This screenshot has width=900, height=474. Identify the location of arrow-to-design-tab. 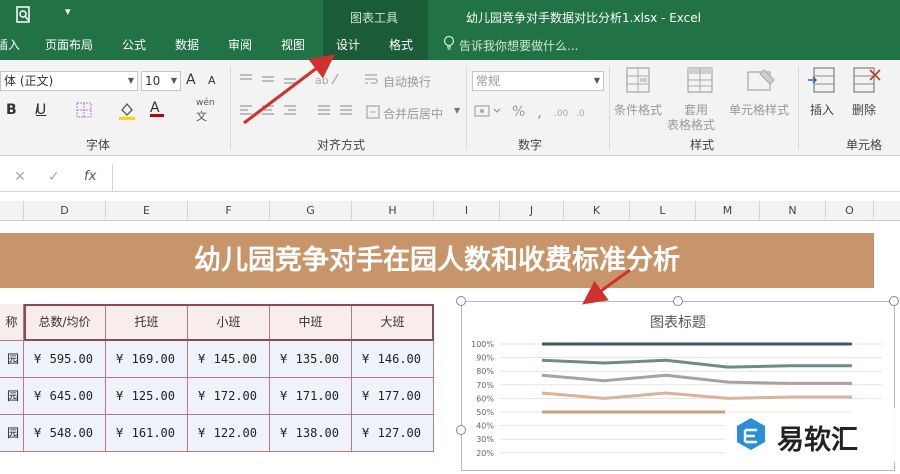
(289, 89).